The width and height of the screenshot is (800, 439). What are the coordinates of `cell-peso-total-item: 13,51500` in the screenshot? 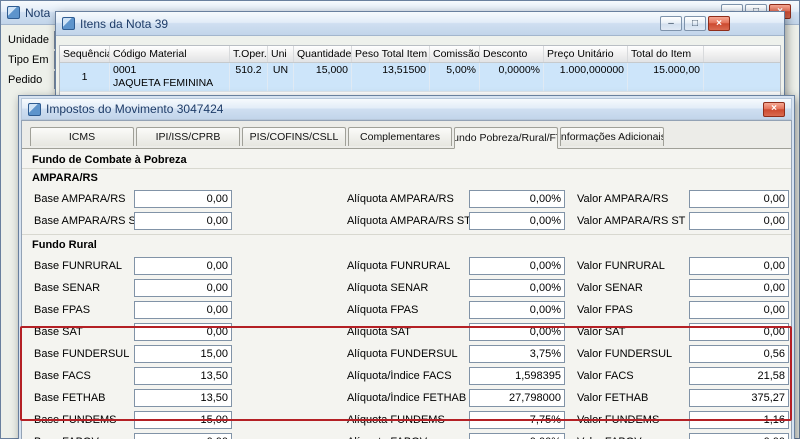 It's located at (391, 77).